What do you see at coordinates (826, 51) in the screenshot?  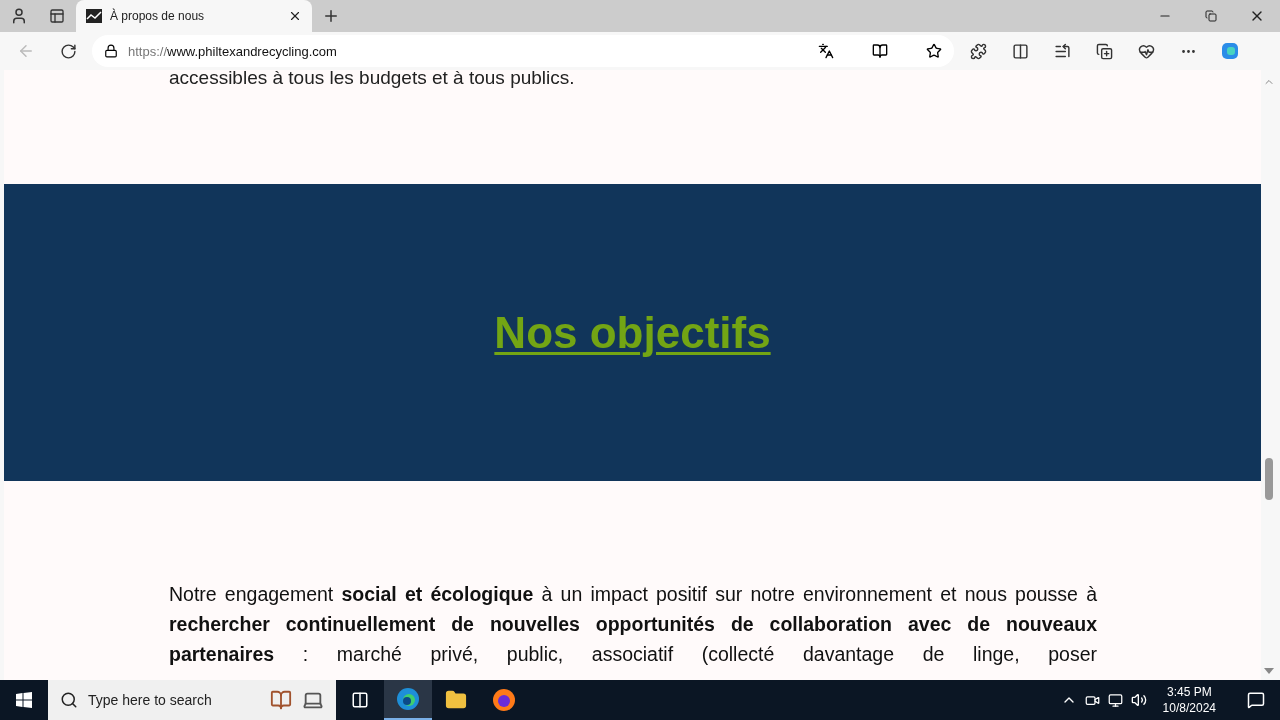 I see `translate-icon` at bounding box center [826, 51].